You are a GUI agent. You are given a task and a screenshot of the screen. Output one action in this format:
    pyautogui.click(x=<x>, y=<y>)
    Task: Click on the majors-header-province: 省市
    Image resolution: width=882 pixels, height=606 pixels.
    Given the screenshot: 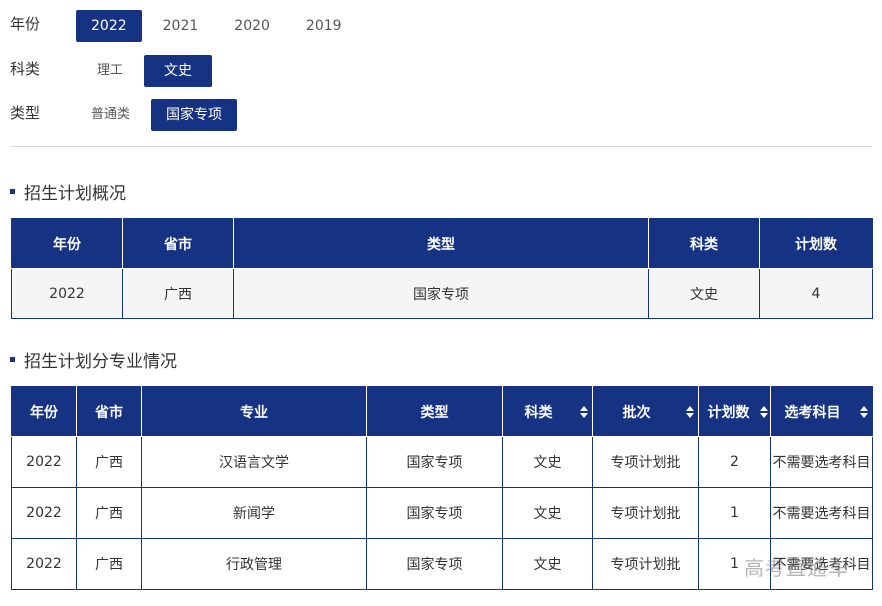 What is the action you would take?
    pyautogui.click(x=109, y=411)
    